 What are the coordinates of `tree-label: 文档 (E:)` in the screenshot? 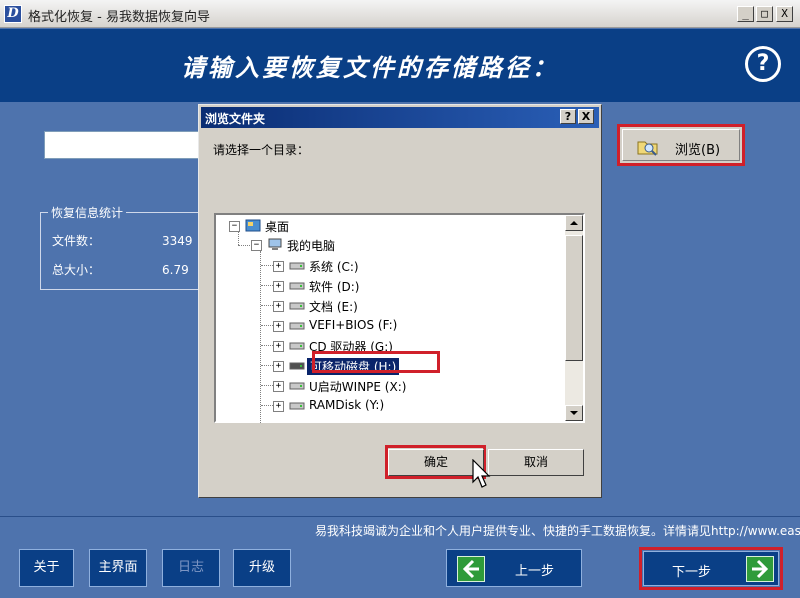 It's located at (333, 307).